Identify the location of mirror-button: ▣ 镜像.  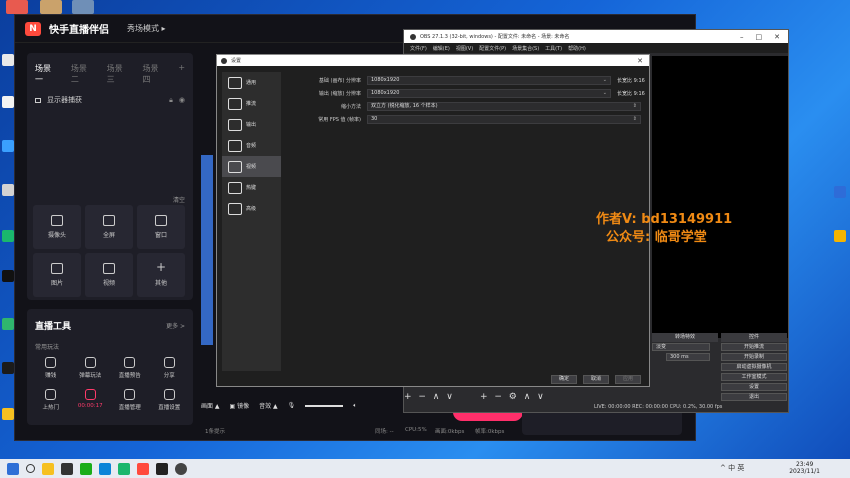
(240, 405).